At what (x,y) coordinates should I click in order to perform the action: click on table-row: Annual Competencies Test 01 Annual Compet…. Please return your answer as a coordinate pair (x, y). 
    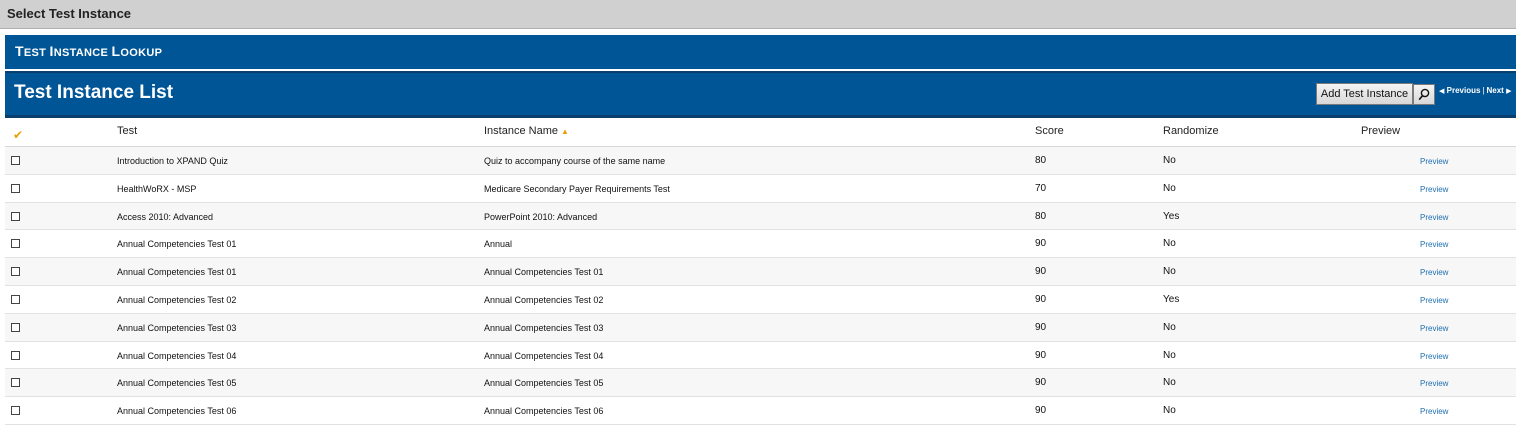
    Looking at the image, I should click on (760, 272).